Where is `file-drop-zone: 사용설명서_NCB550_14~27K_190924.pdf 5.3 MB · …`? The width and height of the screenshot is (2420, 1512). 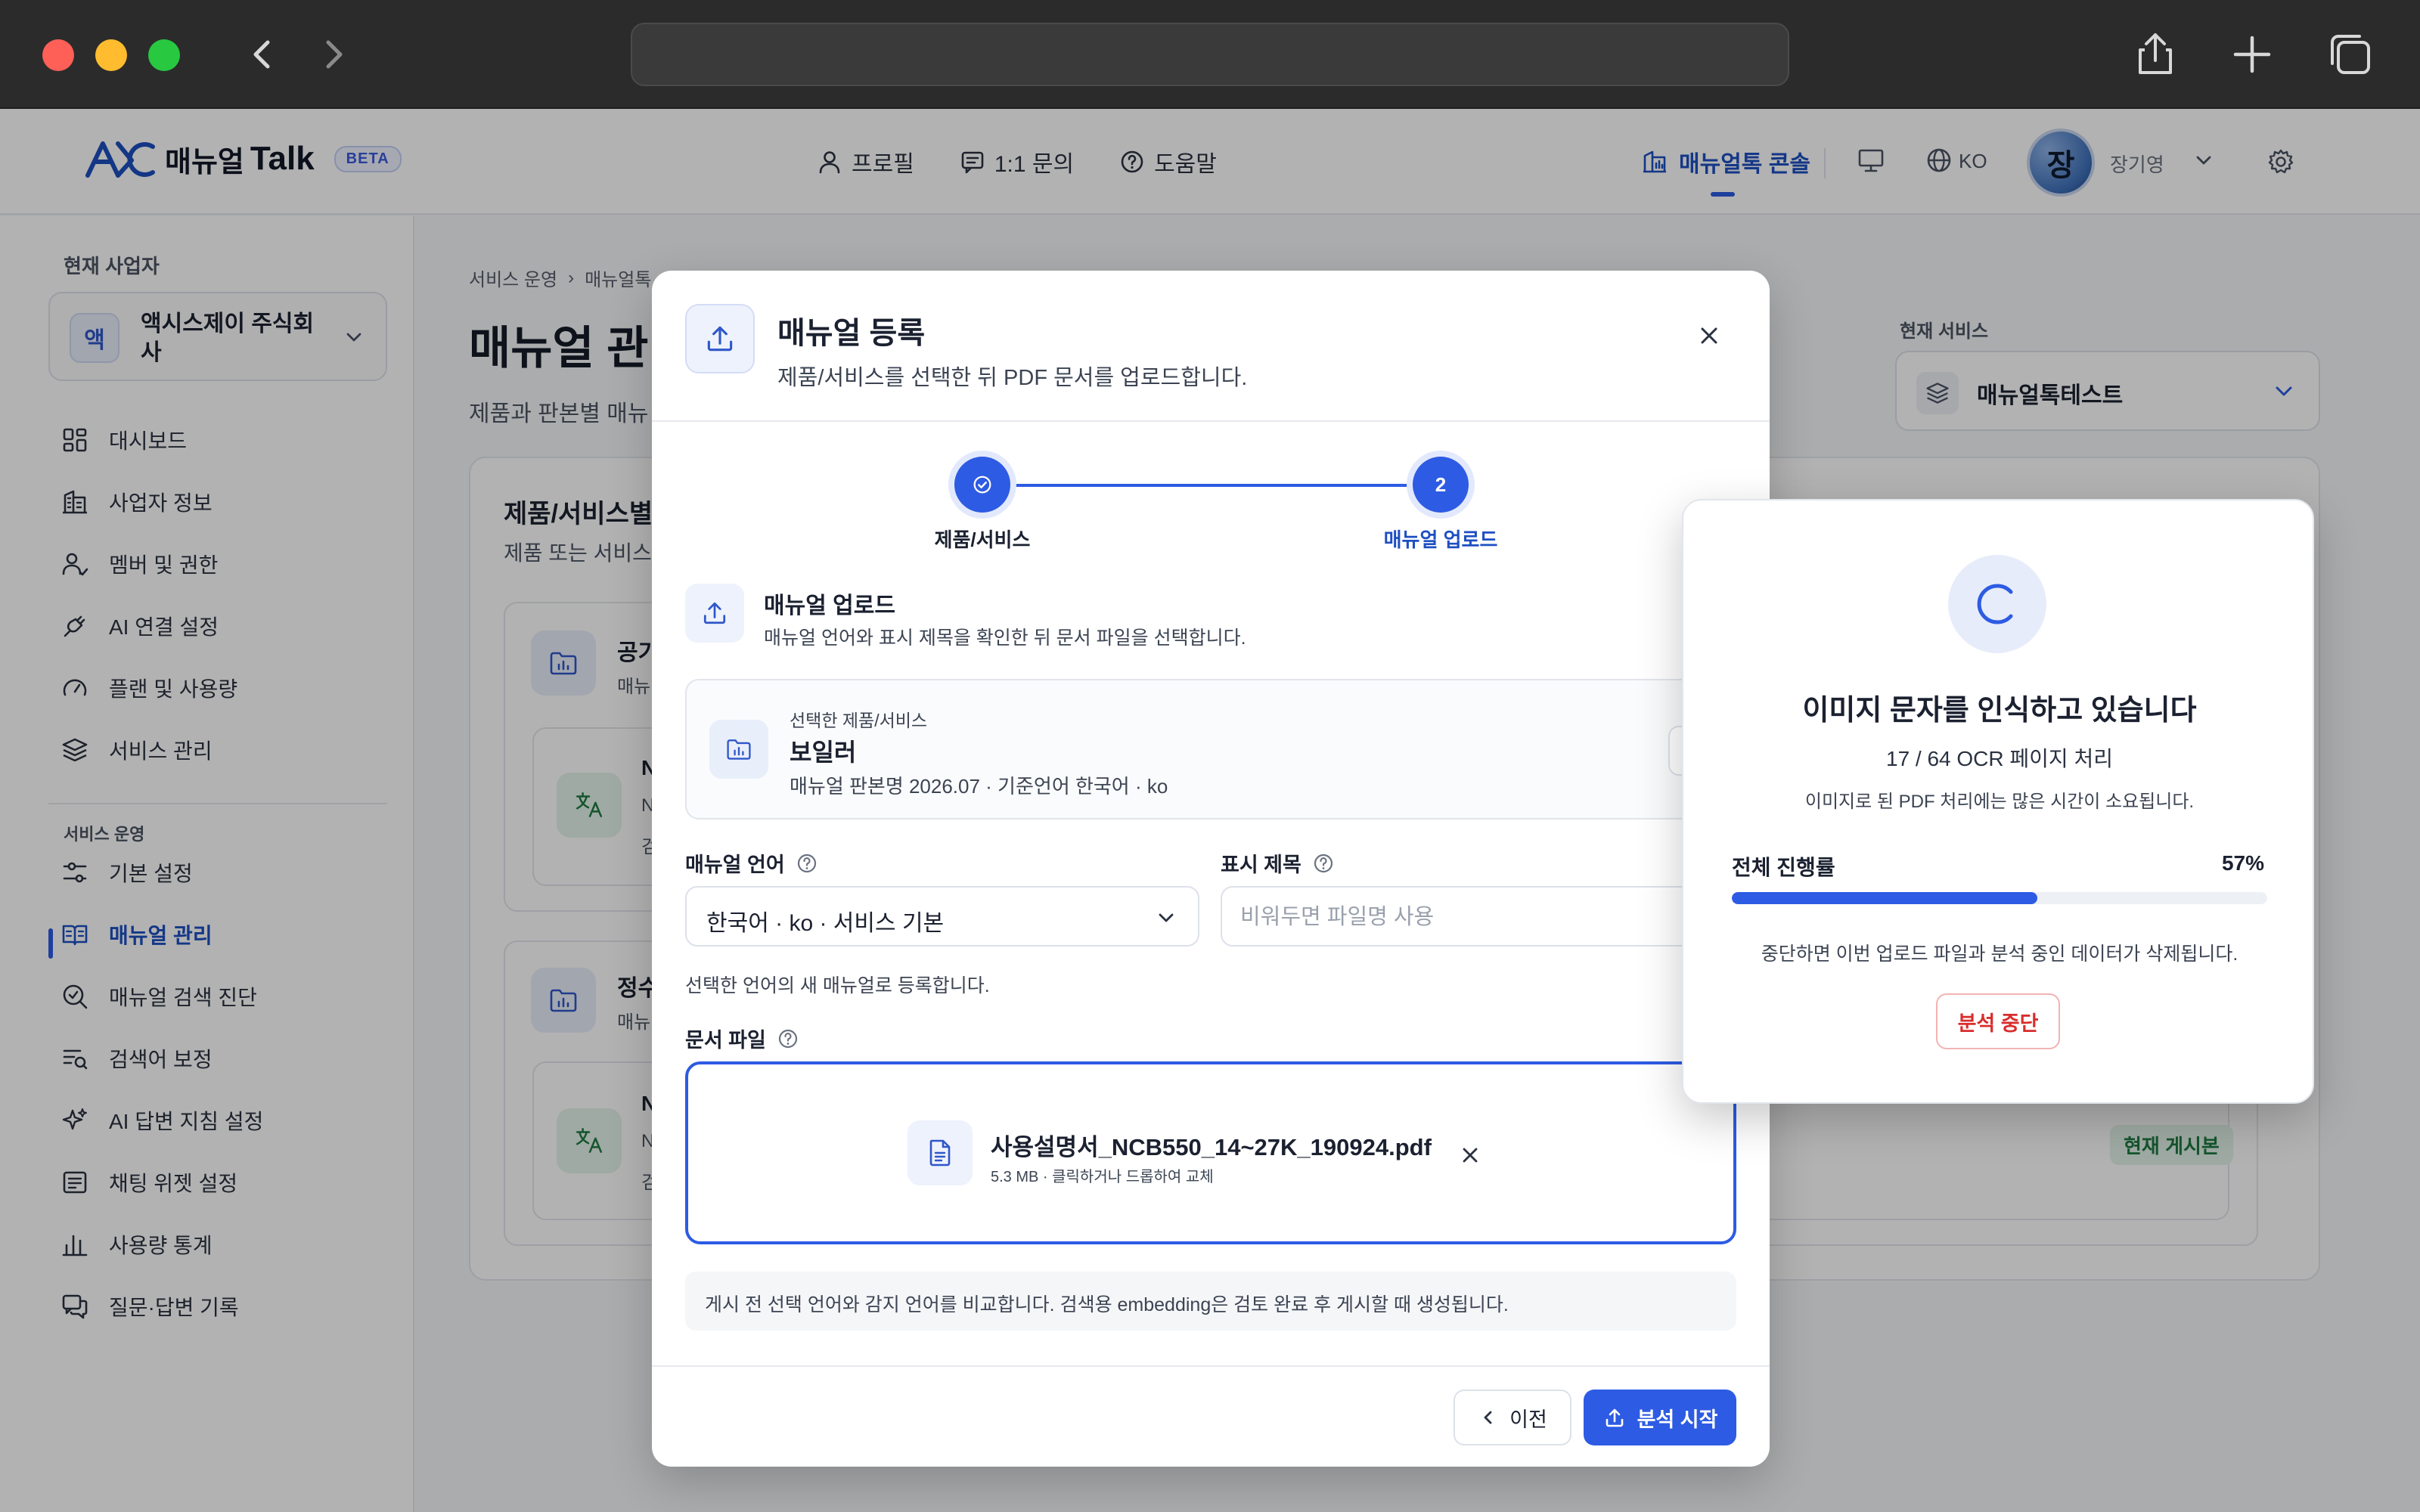 file-drop-zone: 사용설명서_NCB550_14~27K_190924.pdf 5.3 MB · … is located at coordinates (1210, 1152).